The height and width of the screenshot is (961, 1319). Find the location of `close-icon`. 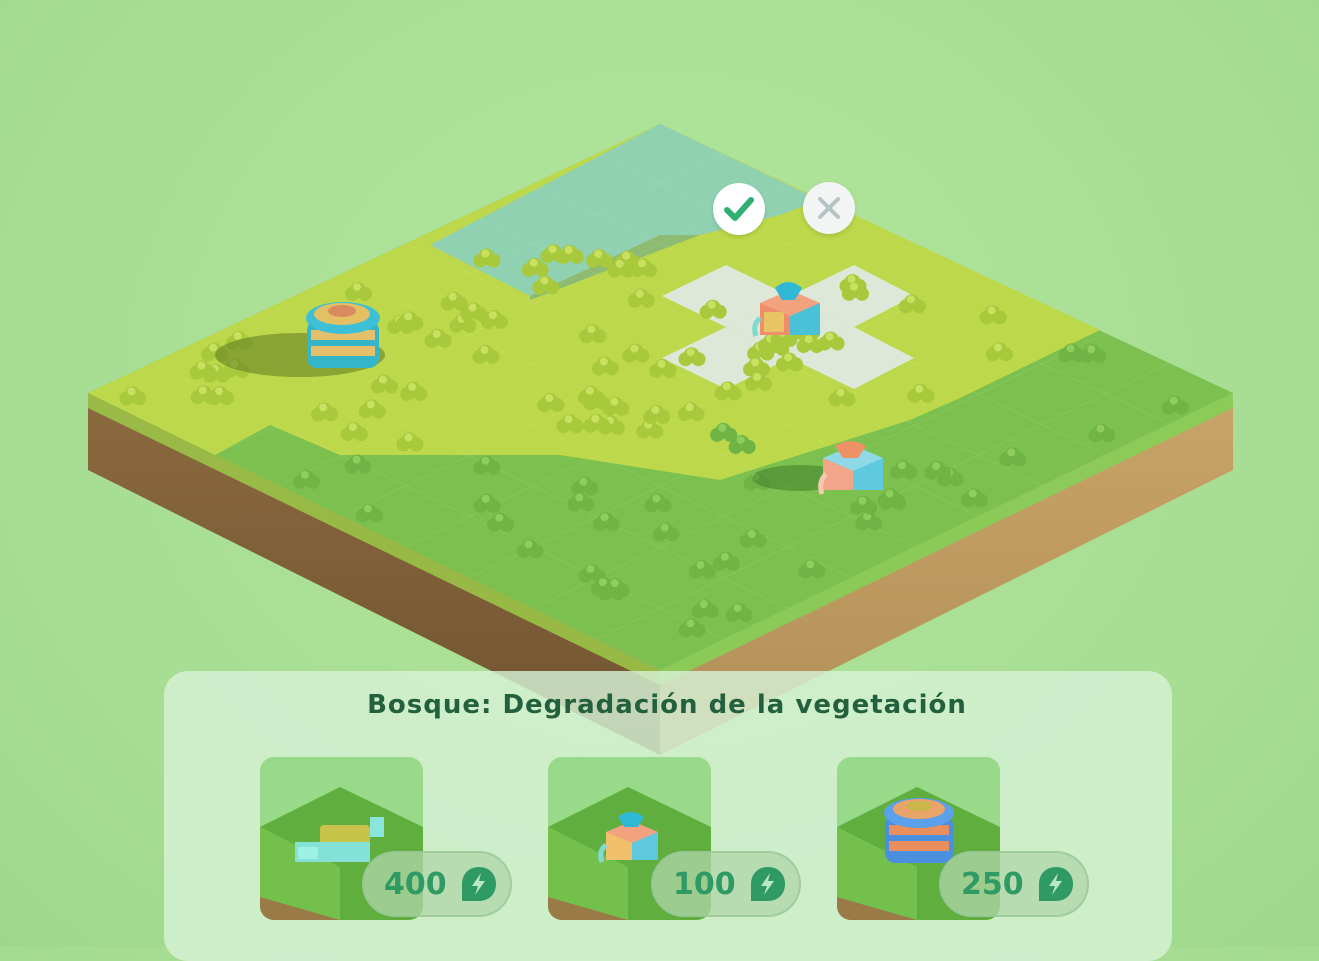

close-icon is located at coordinates (829, 208).